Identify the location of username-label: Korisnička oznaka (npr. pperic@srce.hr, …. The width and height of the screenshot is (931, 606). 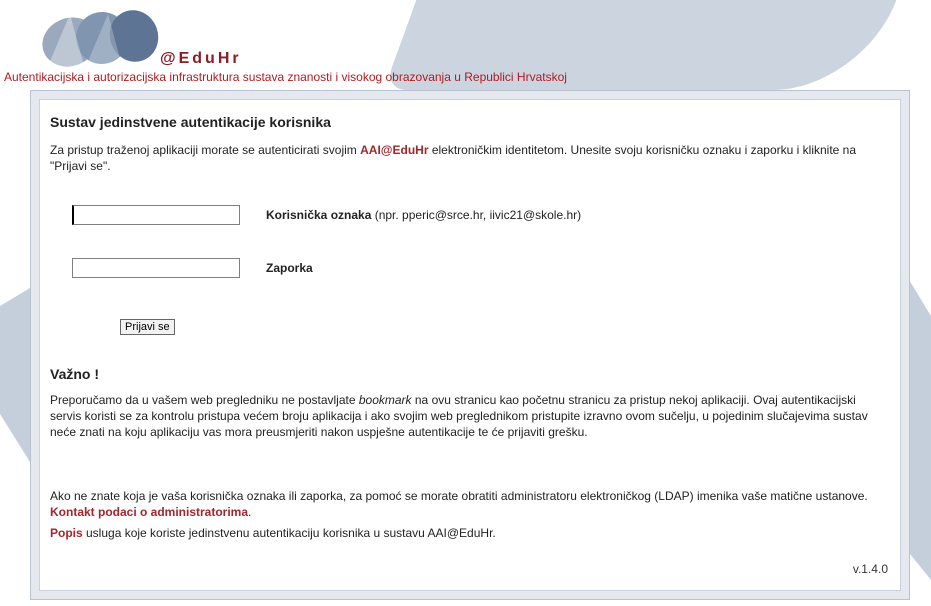
(423, 215).